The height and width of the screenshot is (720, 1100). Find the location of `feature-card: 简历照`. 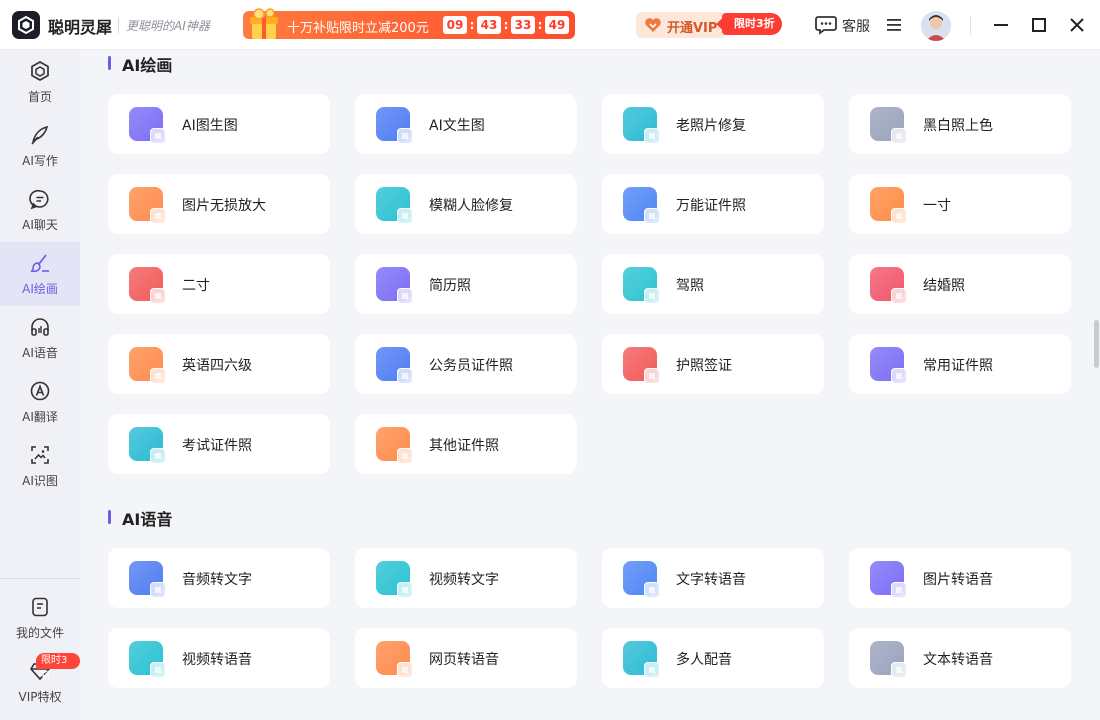

feature-card: 简历照 is located at coordinates (466, 284).